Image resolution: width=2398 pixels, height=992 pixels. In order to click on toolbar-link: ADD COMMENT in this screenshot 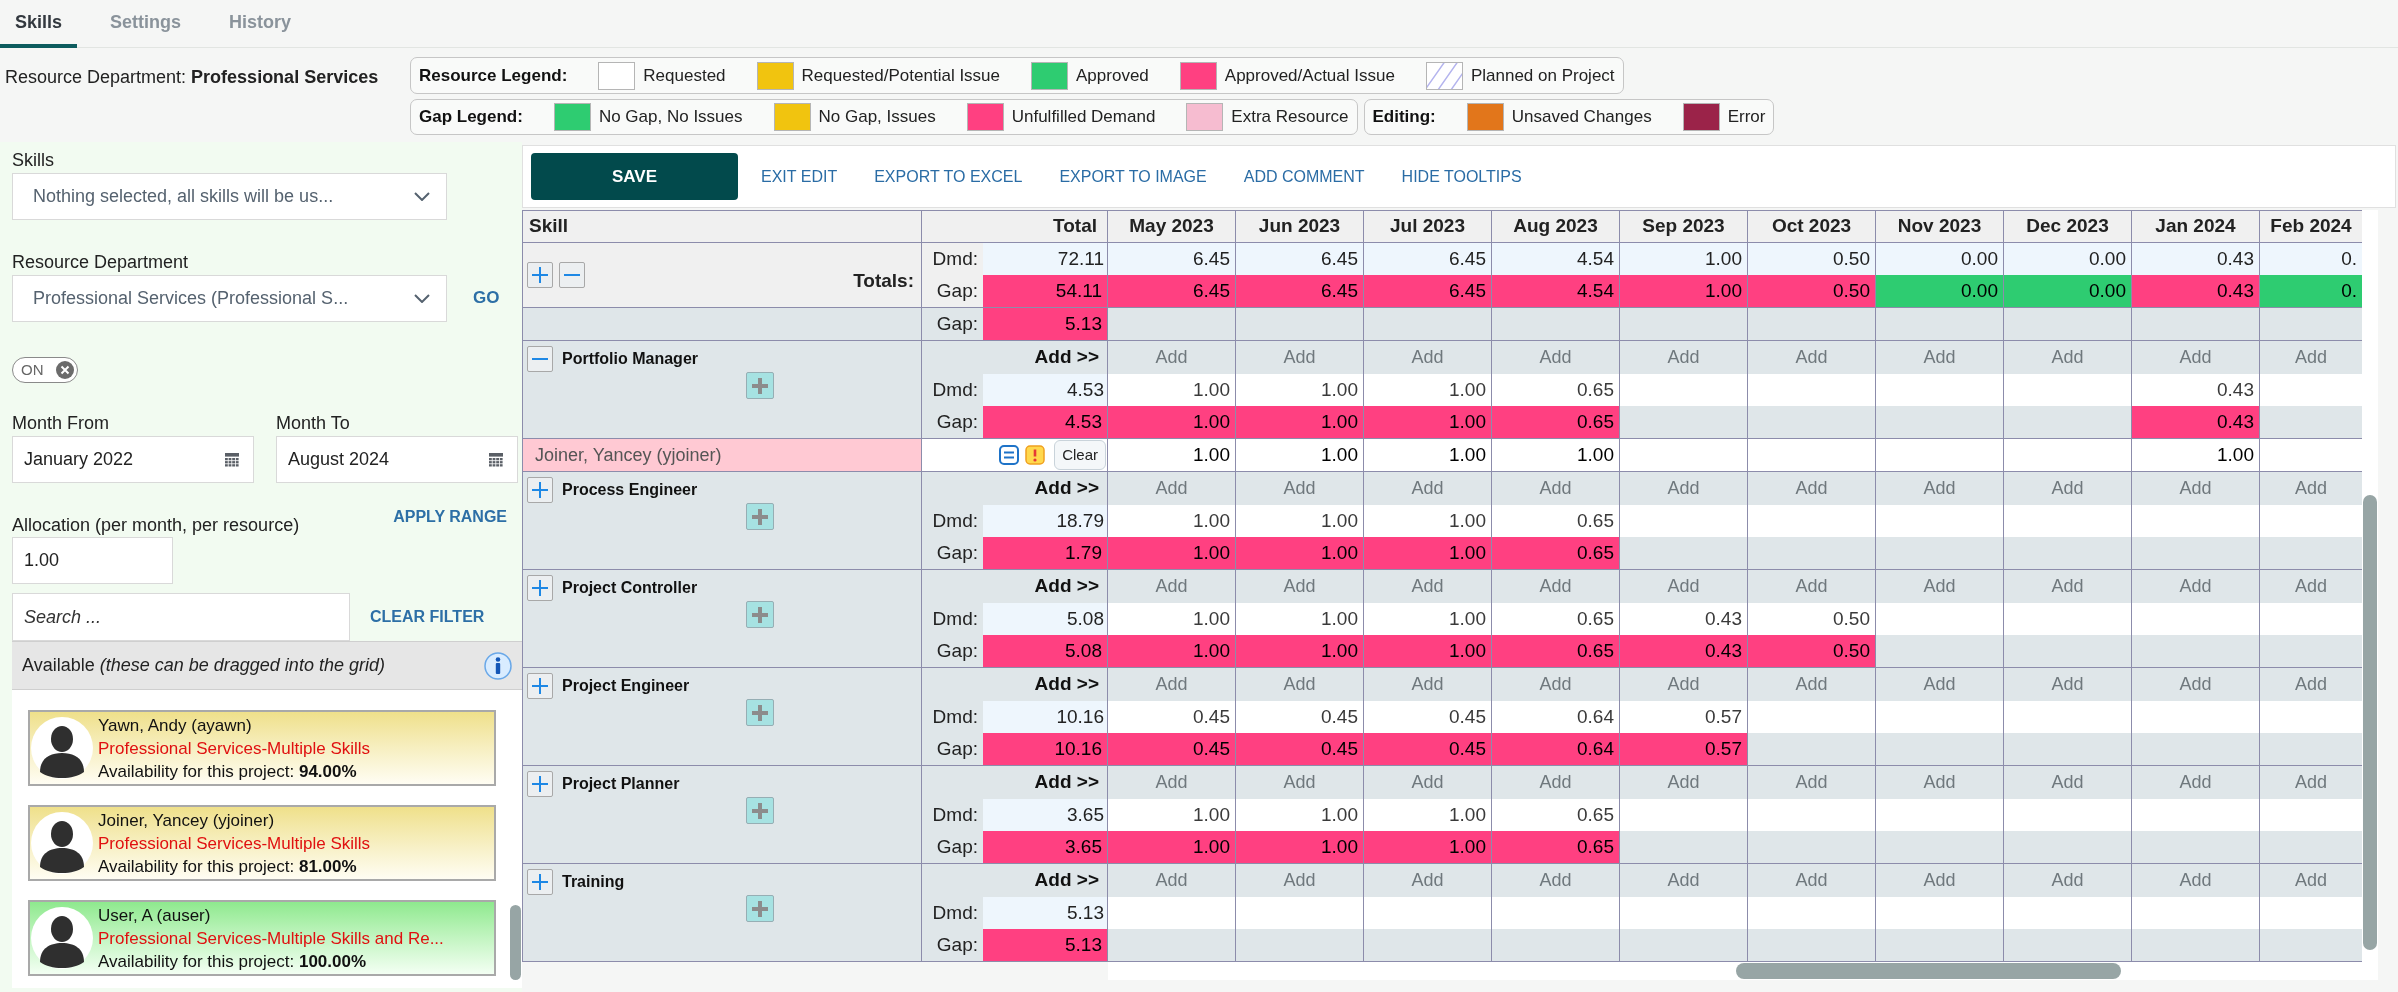, I will do `click(1304, 176)`.